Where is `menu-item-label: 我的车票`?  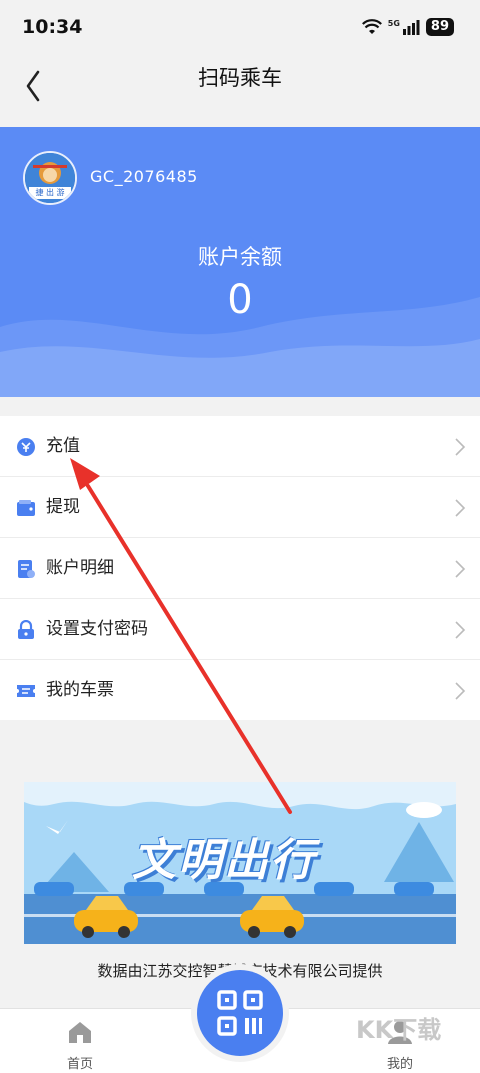 menu-item-label: 我的车票 is located at coordinates (80, 690).